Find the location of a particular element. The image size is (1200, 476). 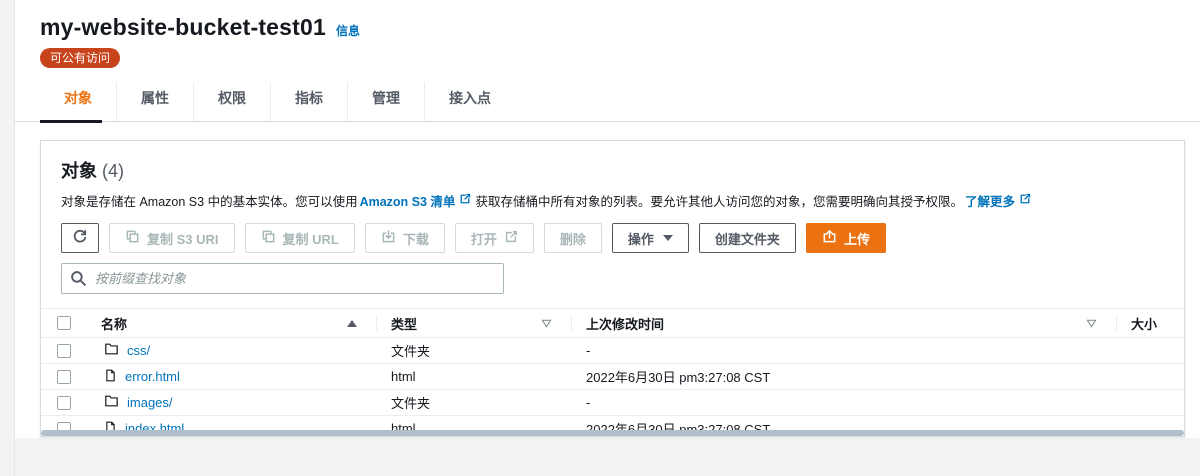

tab-objects: 对象 is located at coordinates (78, 102).